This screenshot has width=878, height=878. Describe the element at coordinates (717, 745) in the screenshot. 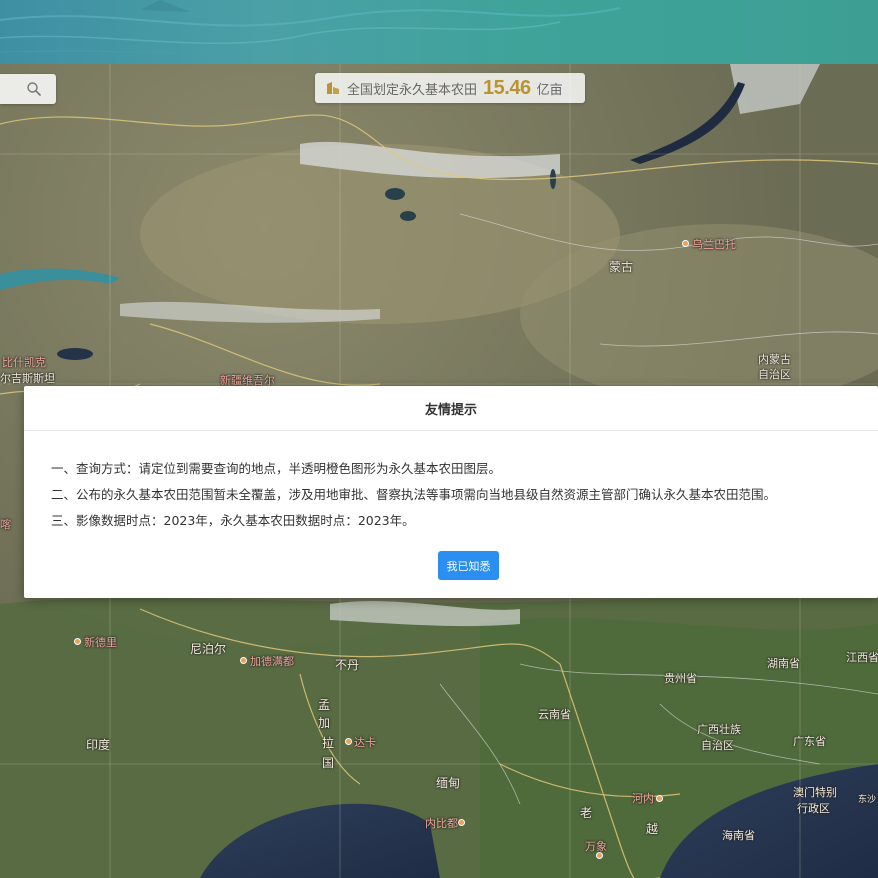

I see `map-label-guangxi-2: 自治区` at that location.